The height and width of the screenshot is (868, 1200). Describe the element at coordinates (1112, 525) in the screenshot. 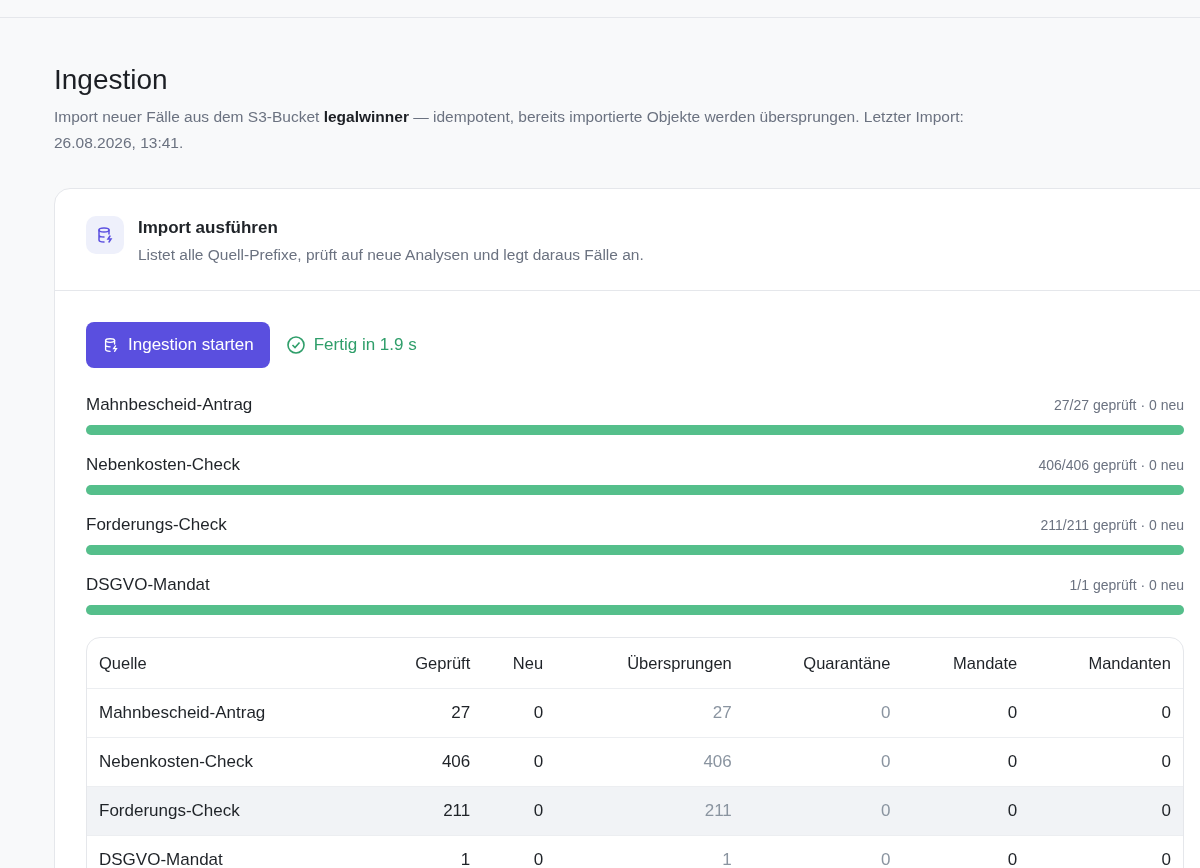

I see `progress-reading: 211/211 geprüft · 0 neu` at that location.